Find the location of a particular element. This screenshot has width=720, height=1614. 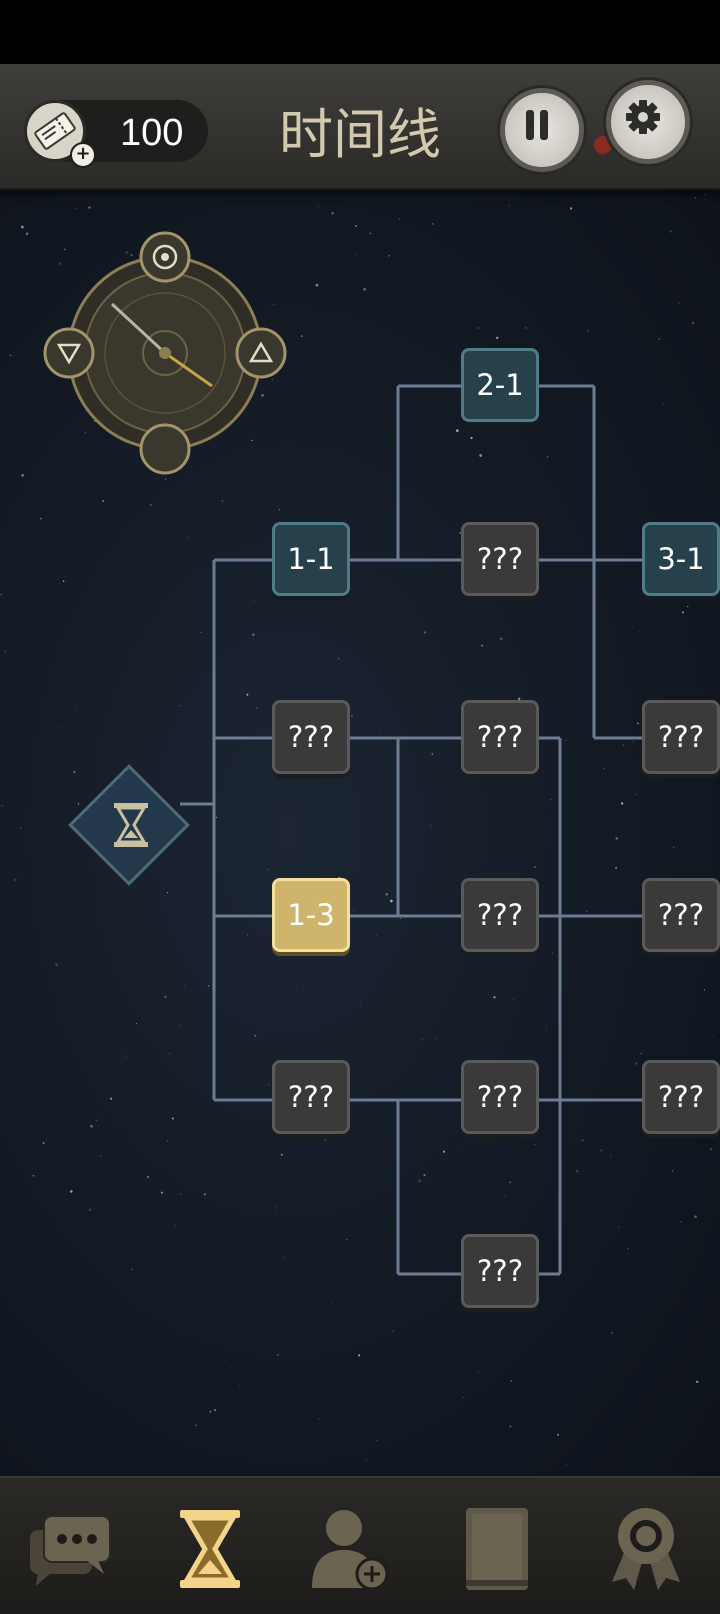

nav-achievements is located at coordinates (646, 1549).